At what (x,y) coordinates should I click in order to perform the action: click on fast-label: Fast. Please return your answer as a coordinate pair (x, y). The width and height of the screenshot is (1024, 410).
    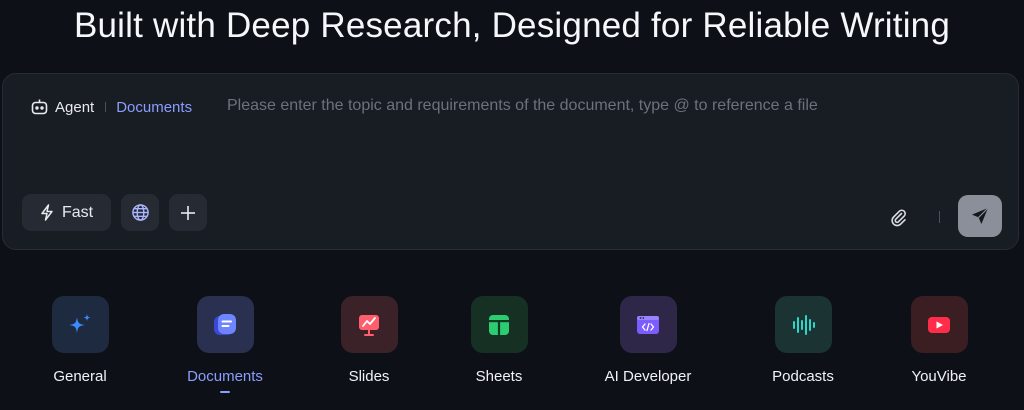
    Looking at the image, I should click on (77, 212).